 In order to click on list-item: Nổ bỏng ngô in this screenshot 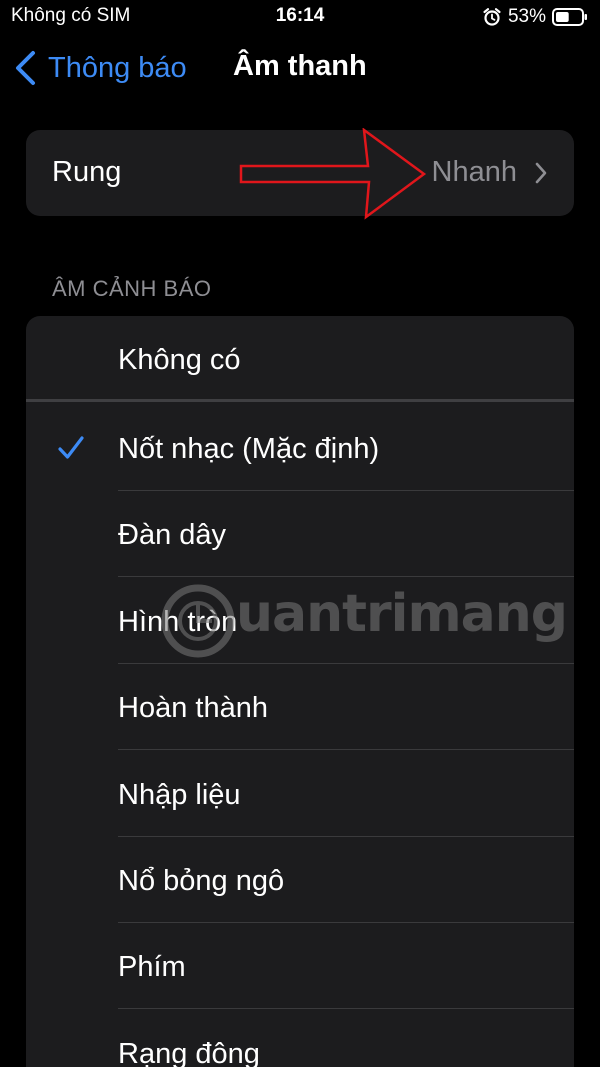, I will do `click(300, 880)`.